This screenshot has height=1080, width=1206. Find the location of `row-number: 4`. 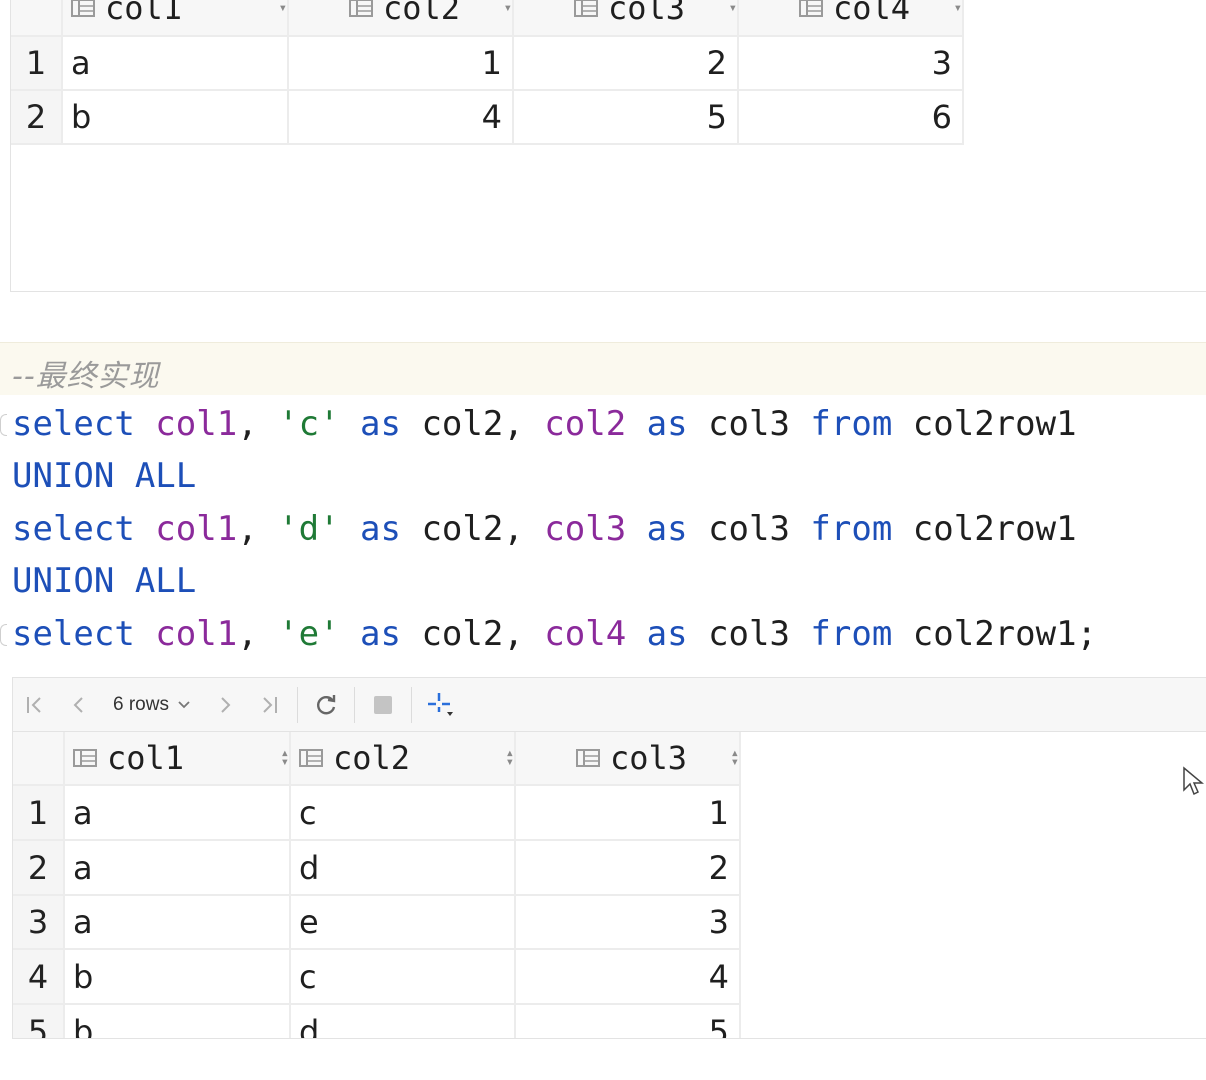

row-number: 4 is located at coordinates (39, 977).